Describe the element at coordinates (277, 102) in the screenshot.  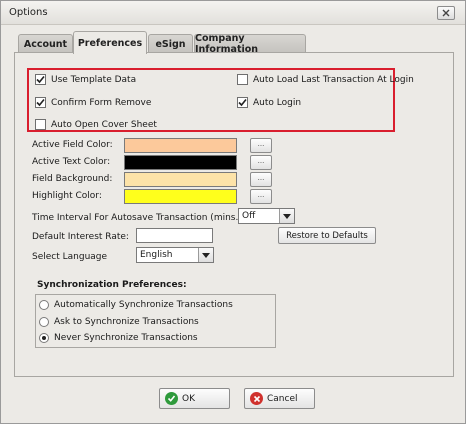
I see `checkbox-label: Auto Login` at that location.